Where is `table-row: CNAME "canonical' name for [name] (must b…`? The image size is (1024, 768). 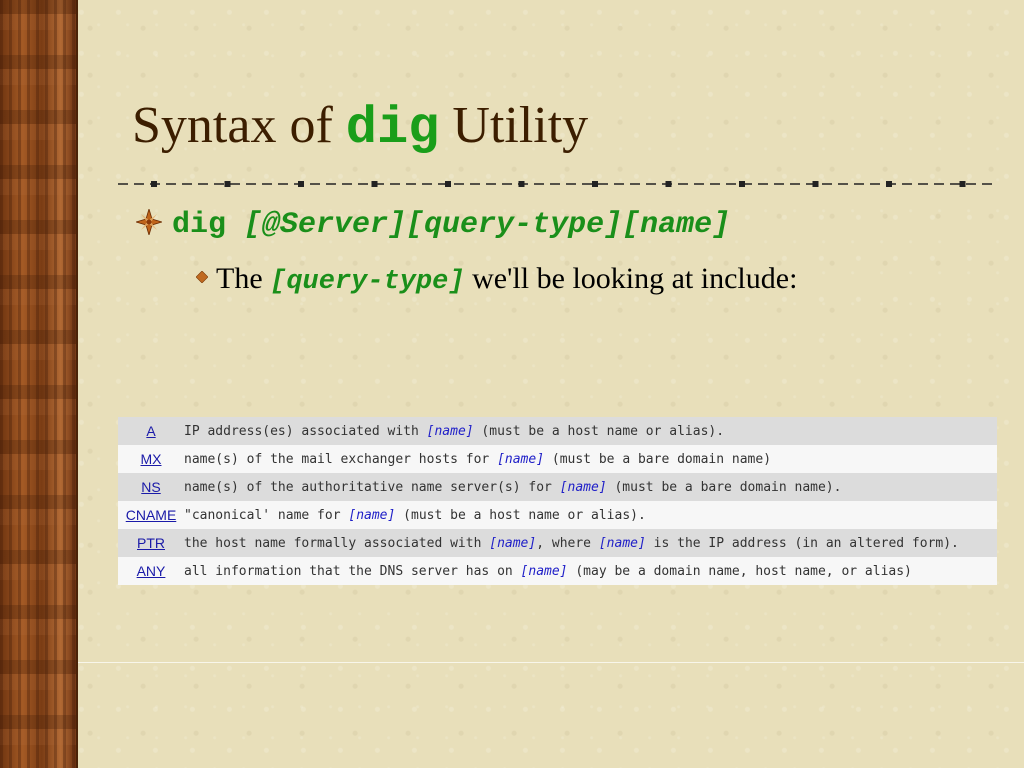 table-row: CNAME "canonical' name for [name] (must b… is located at coordinates (557, 515).